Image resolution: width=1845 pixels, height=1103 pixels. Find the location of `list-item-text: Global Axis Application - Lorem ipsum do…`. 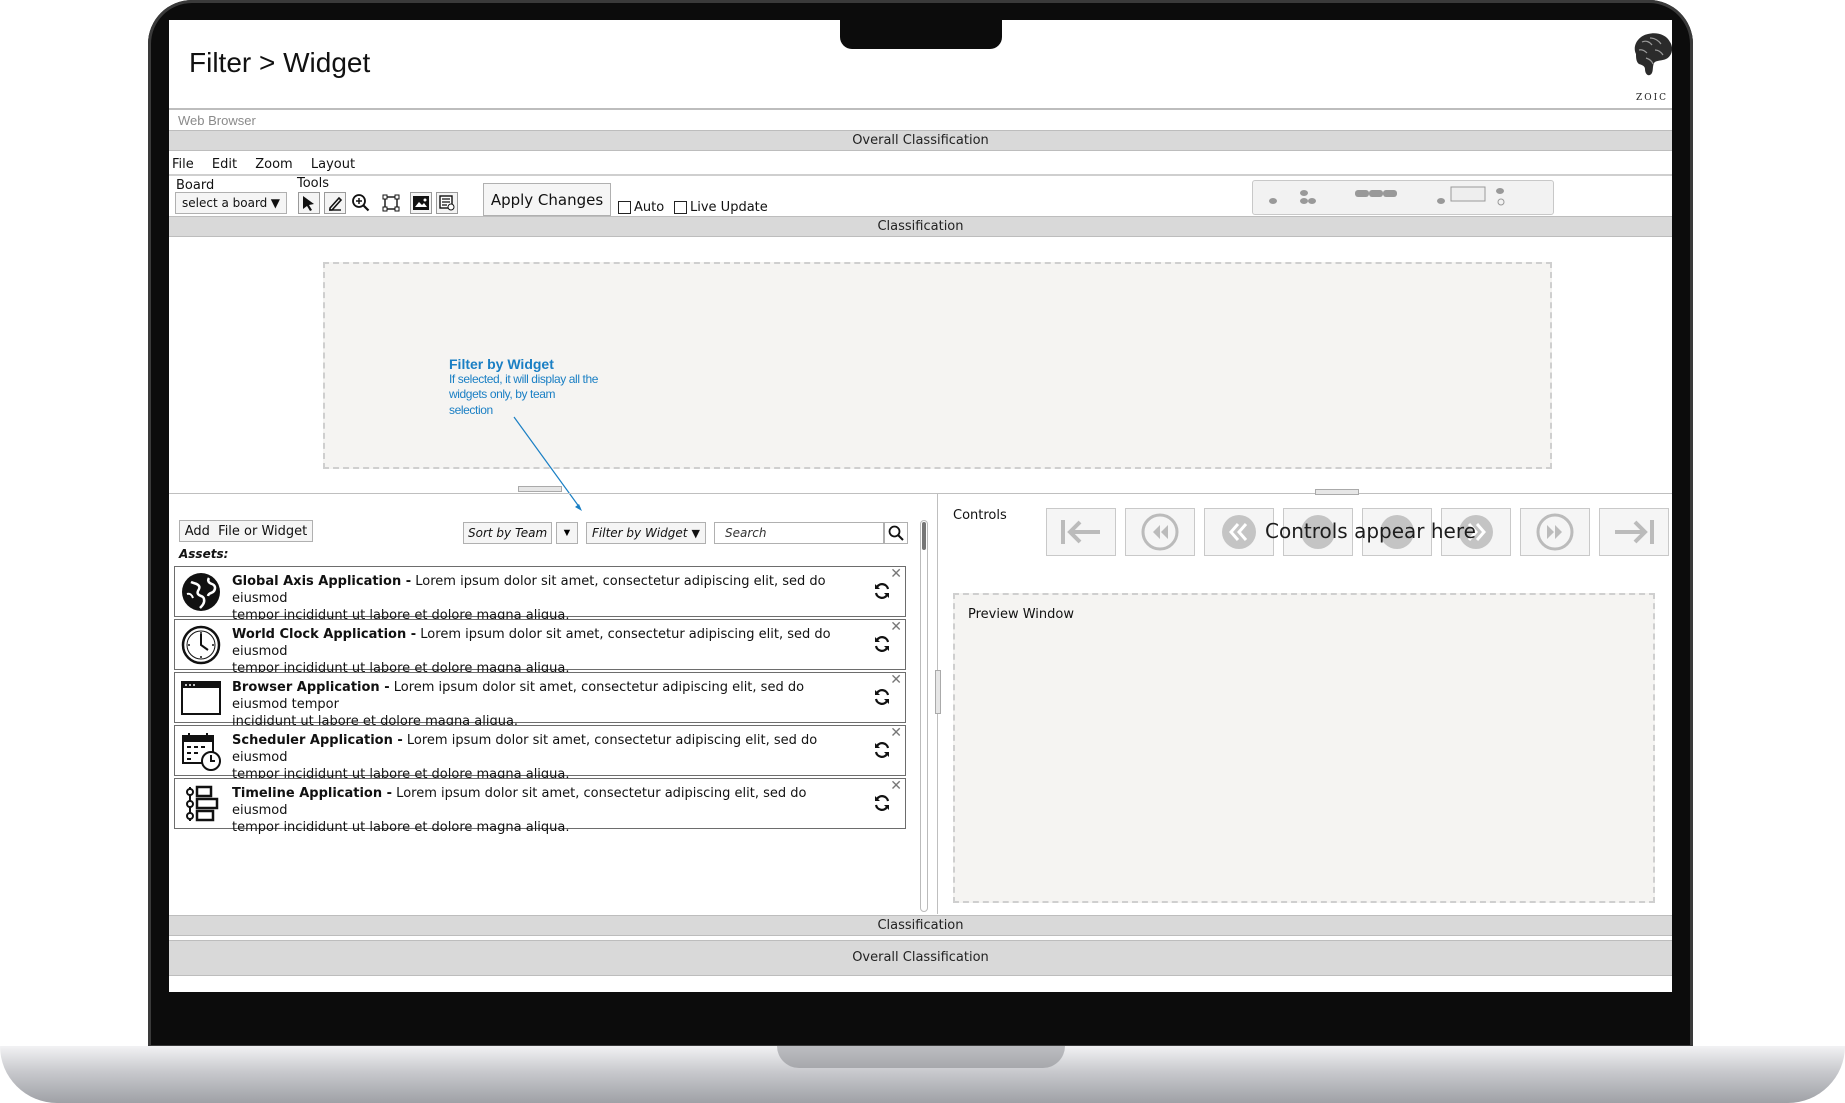

list-item-text: Global Axis Application - Lorem ipsum do… is located at coordinates (542, 598).